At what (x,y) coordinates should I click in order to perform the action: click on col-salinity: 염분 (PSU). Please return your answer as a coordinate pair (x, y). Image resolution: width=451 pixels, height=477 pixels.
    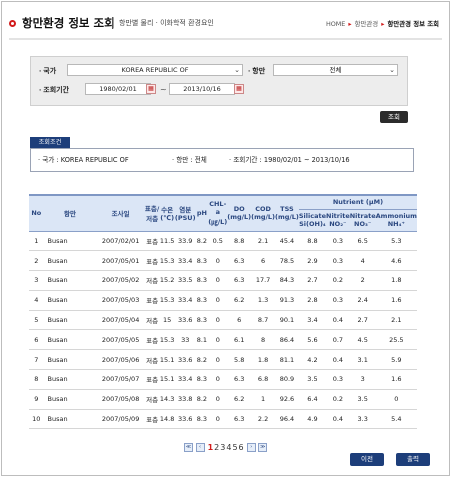
    Looking at the image, I should click on (185, 213).